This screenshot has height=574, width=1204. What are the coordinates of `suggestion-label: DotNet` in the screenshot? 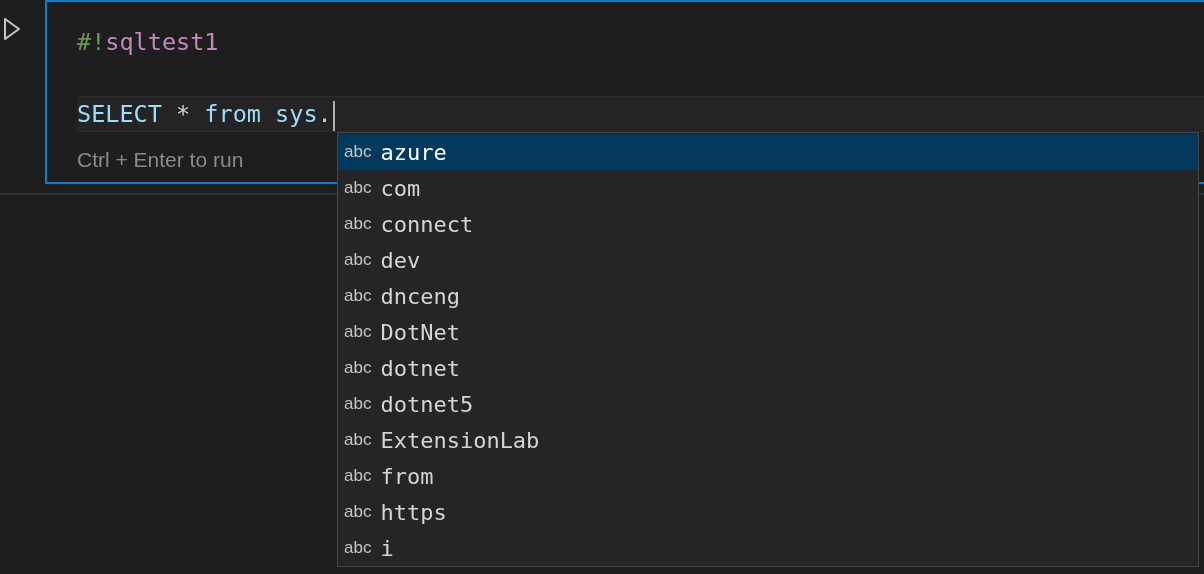 It's located at (420, 332).